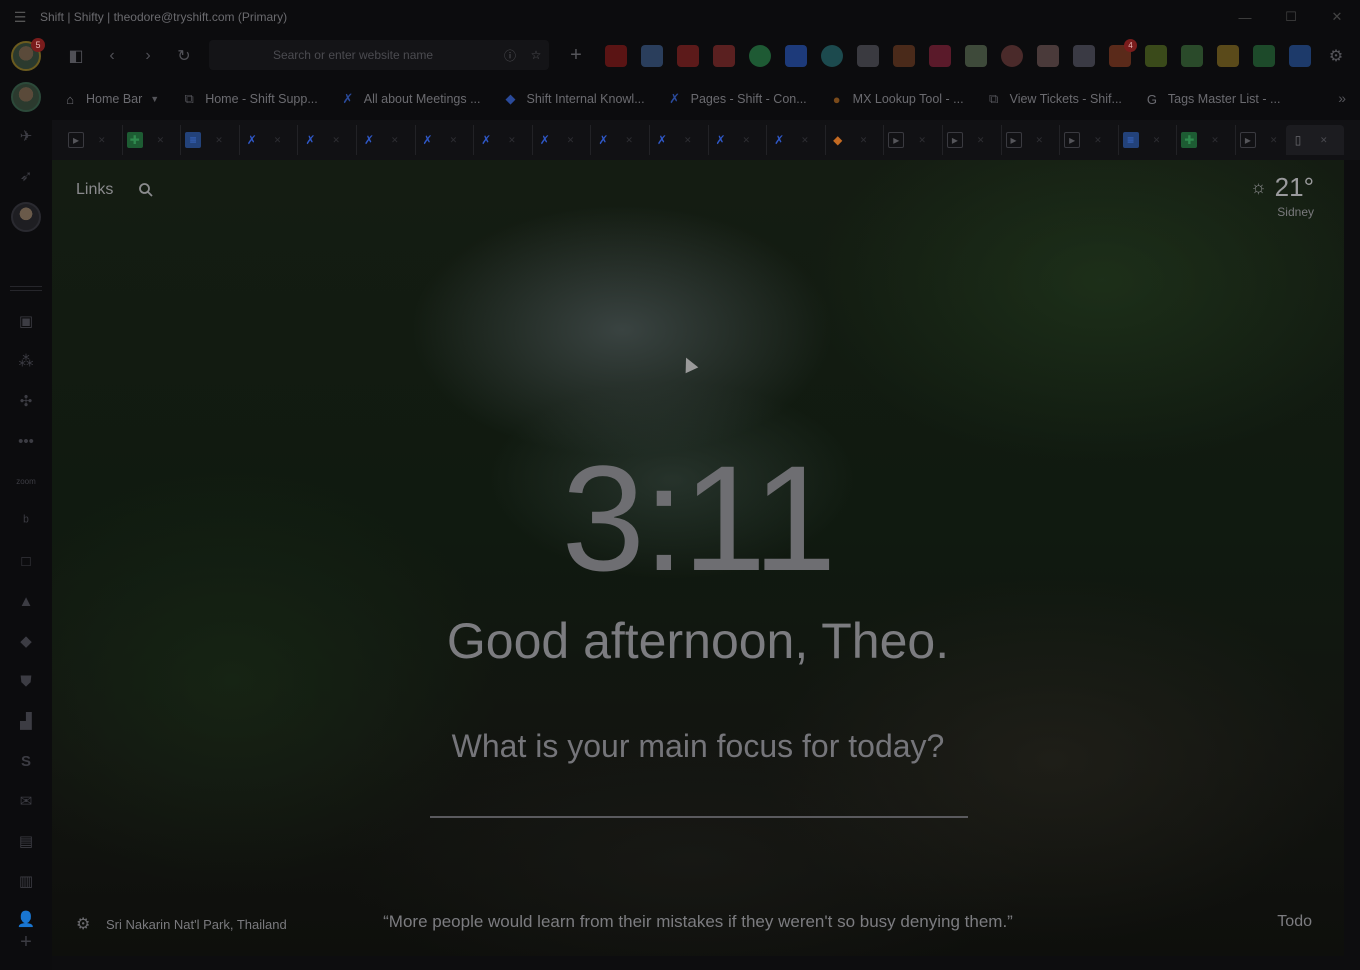 This screenshot has width=1360, height=970. What do you see at coordinates (536, 55) in the screenshot?
I see `bookmark-star-icon: ☆` at bounding box center [536, 55].